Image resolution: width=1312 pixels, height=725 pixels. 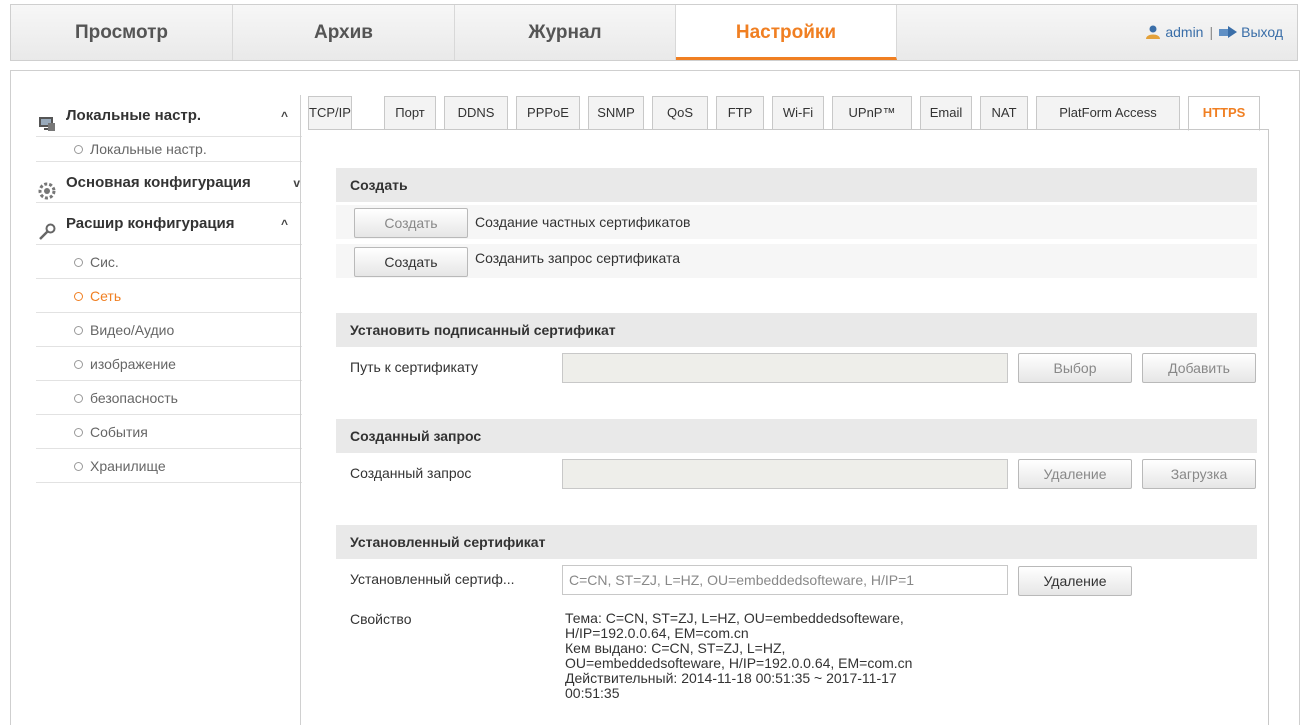 I want to click on section-installed-title: Установленный сертификат, so click(x=796, y=542).